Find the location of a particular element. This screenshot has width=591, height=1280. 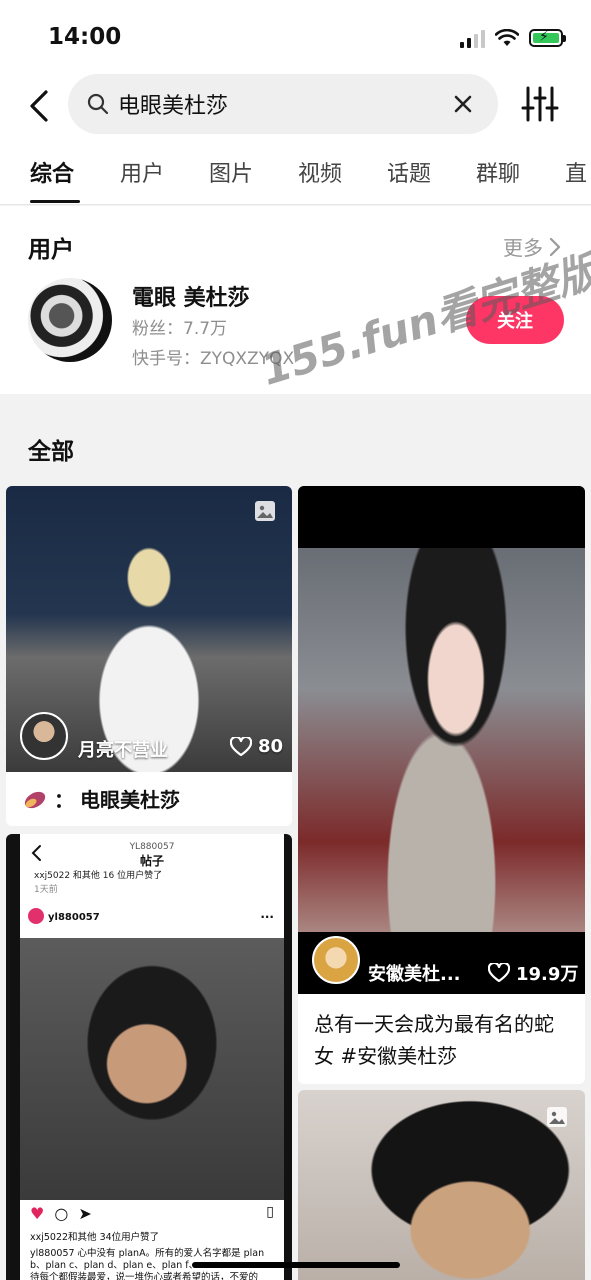

caption-text: 电眼美杜莎 is located at coordinates (130, 800).